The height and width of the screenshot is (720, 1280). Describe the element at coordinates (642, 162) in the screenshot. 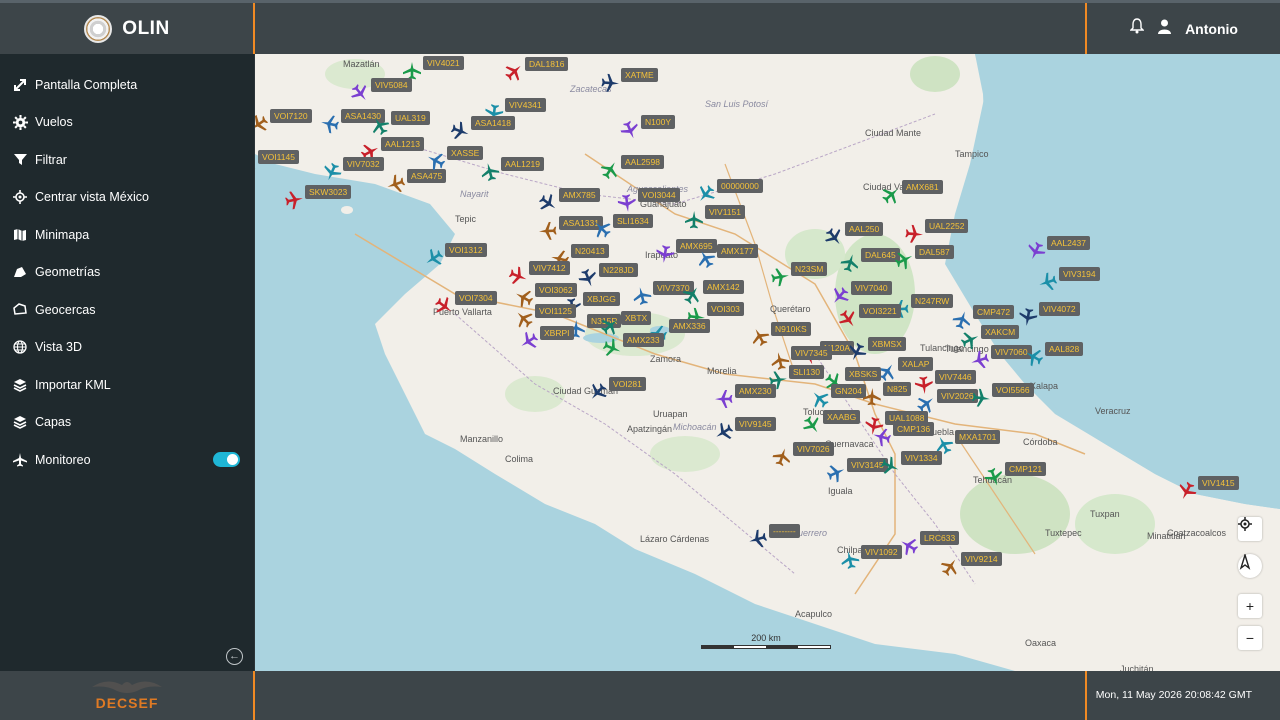

I see `flight-label: AAL2598` at that location.